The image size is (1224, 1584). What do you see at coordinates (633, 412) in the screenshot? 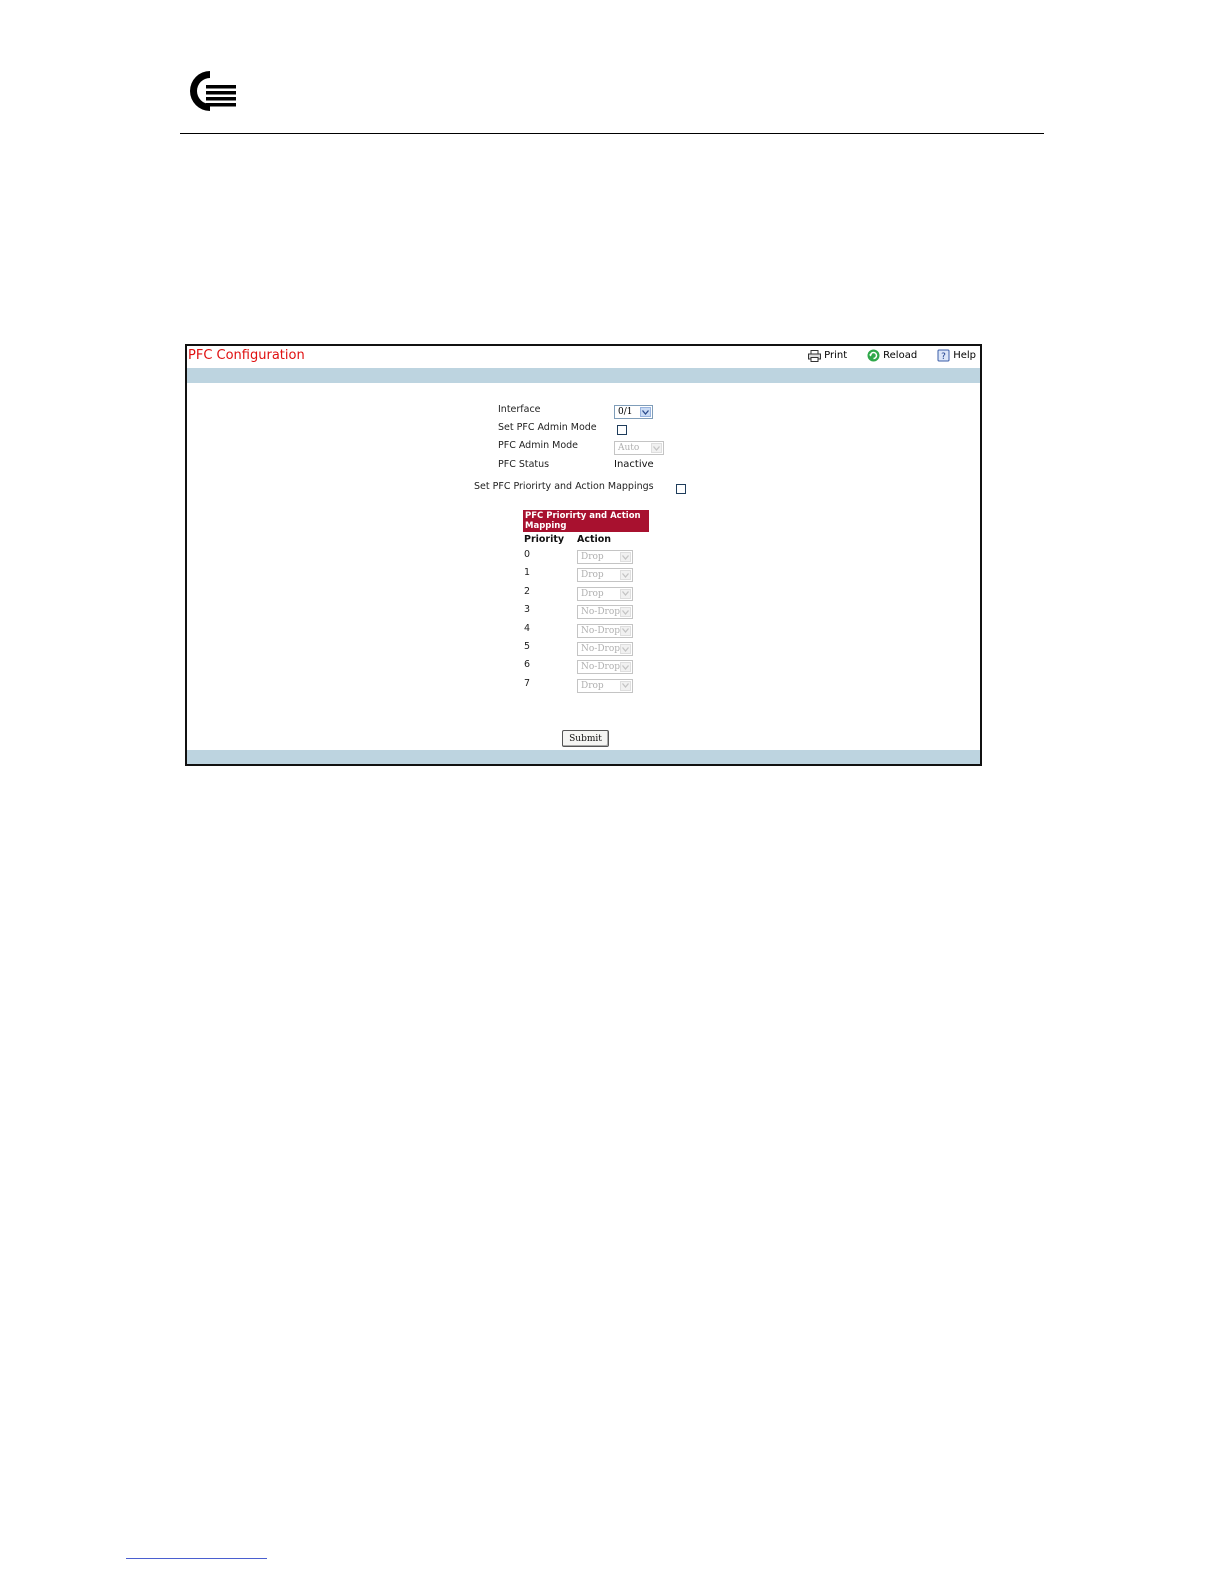
I see `interface-select: 0/1` at bounding box center [633, 412].